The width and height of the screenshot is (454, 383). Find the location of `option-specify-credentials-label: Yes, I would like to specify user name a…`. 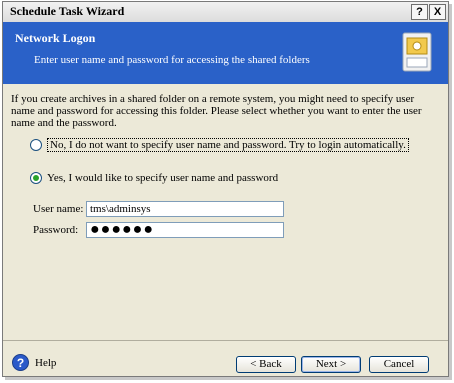

option-specify-credentials-label: Yes, I would like to specify user name a… is located at coordinates (163, 178).